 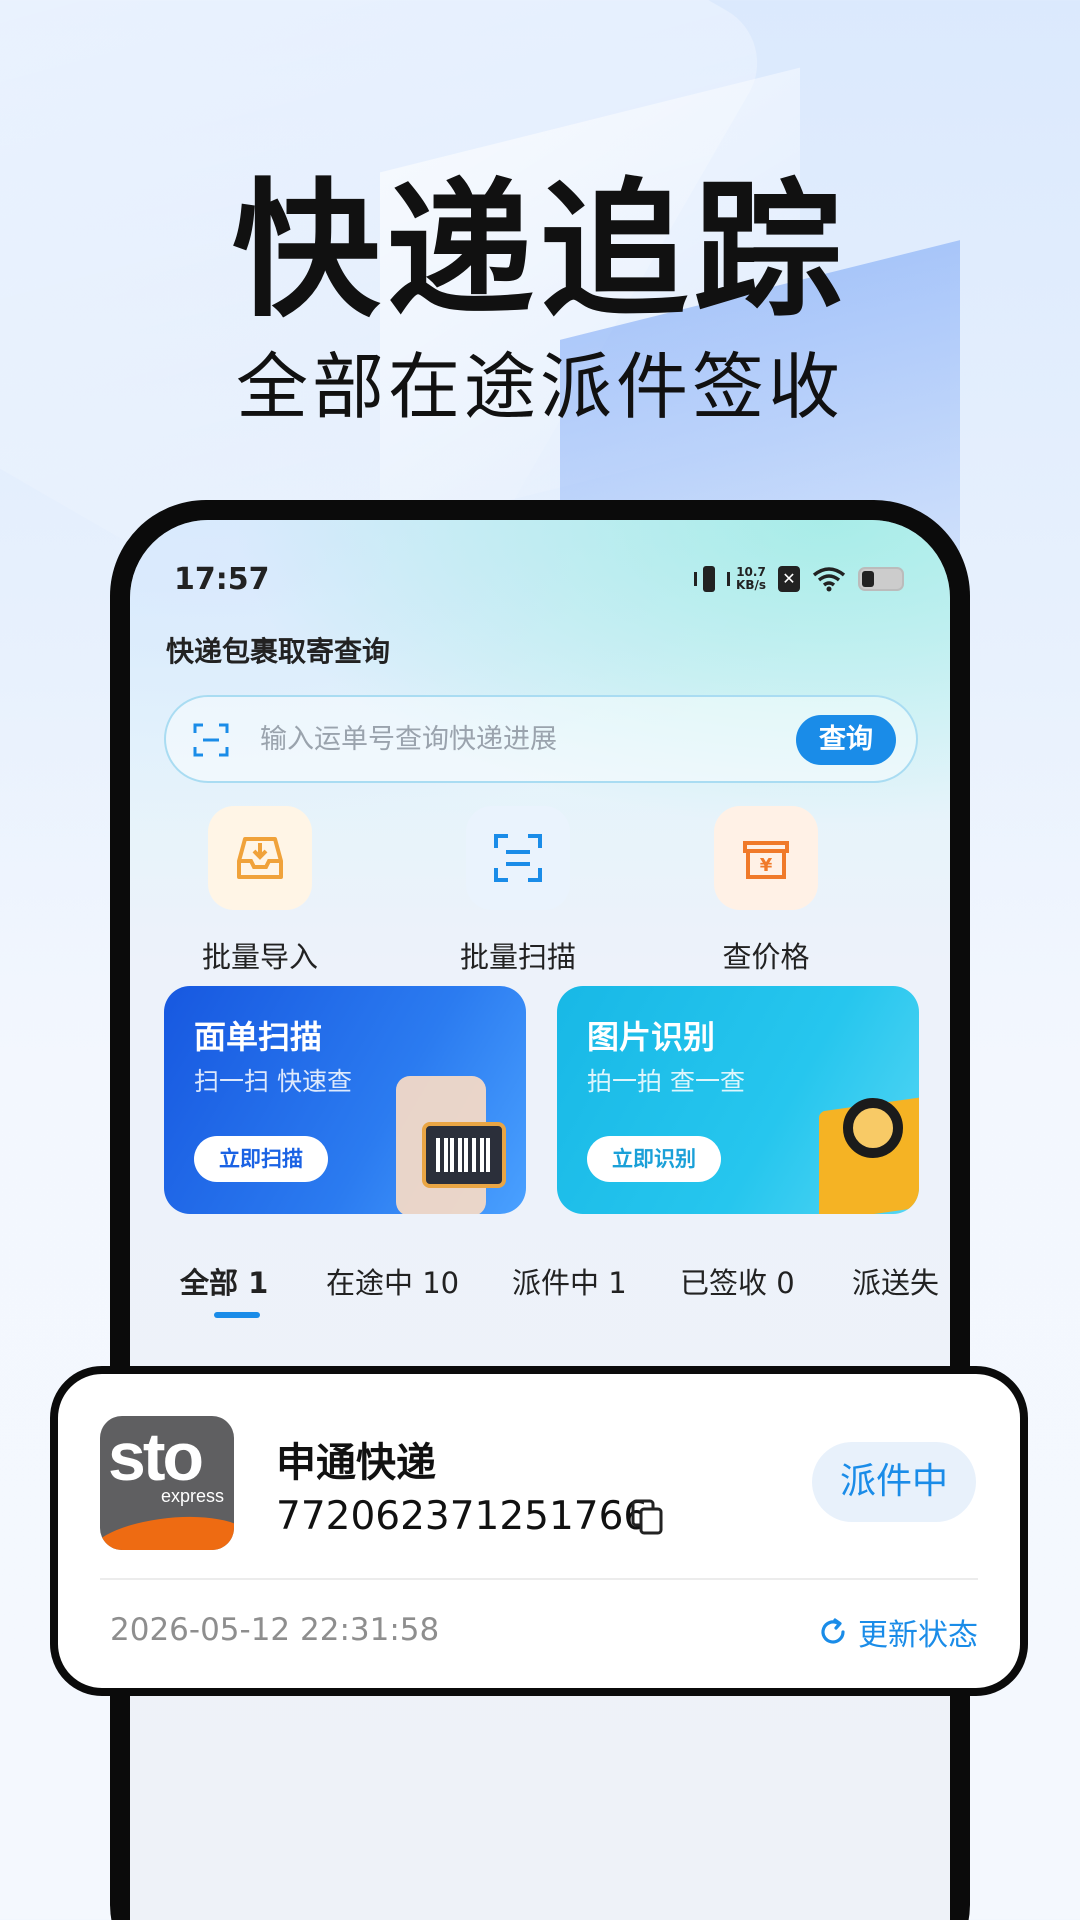 I want to click on logo-text: sto, so click(x=156, y=1457).